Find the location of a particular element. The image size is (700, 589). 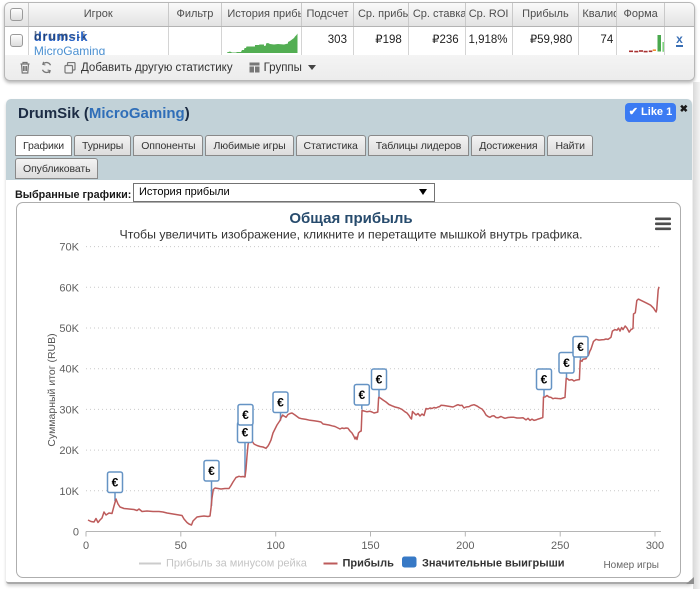

svg-text: Общая прибыль is located at coordinates (350, 218).